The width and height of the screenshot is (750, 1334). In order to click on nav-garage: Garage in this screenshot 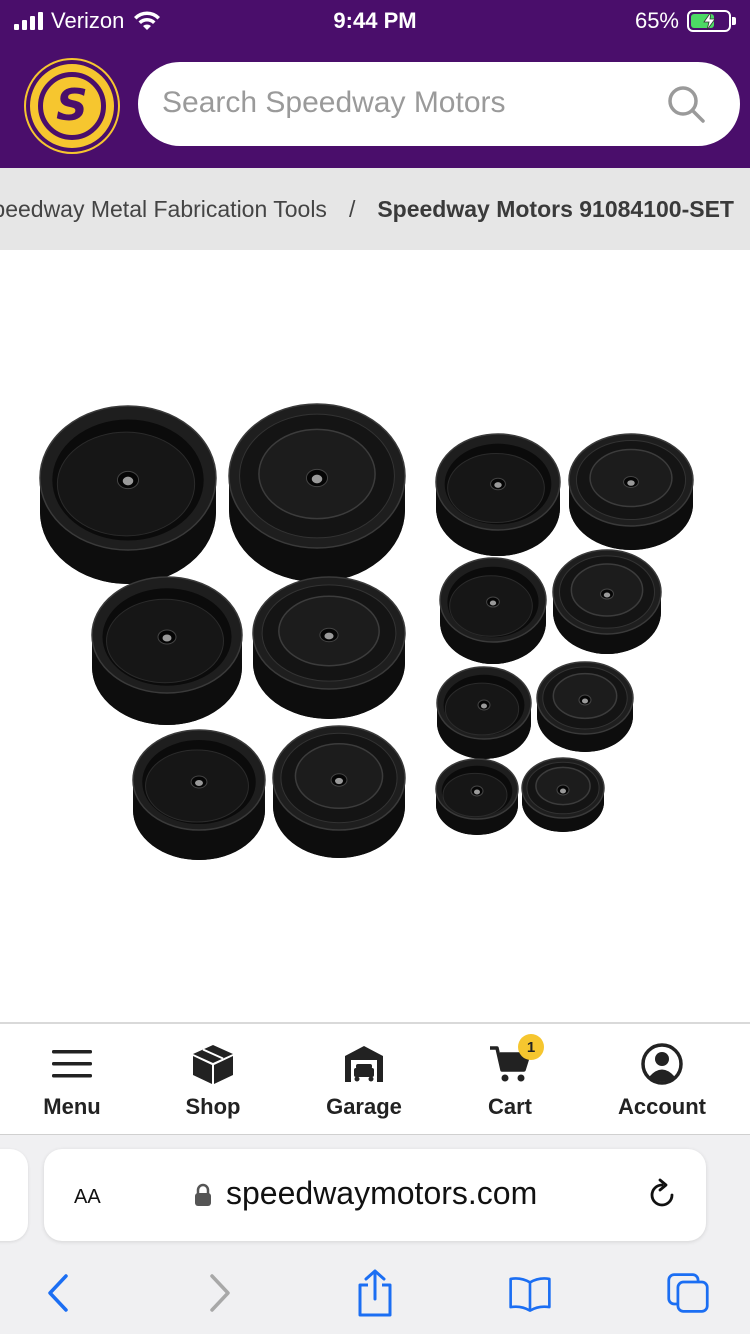, I will do `click(364, 1081)`.